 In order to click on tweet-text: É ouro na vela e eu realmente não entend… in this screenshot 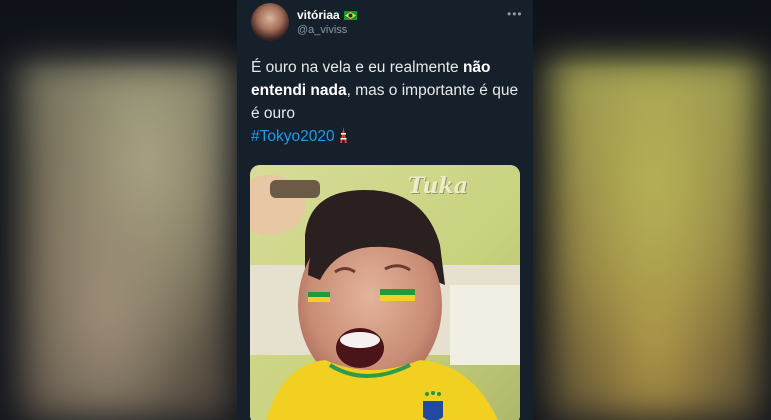, I will do `click(388, 102)`.